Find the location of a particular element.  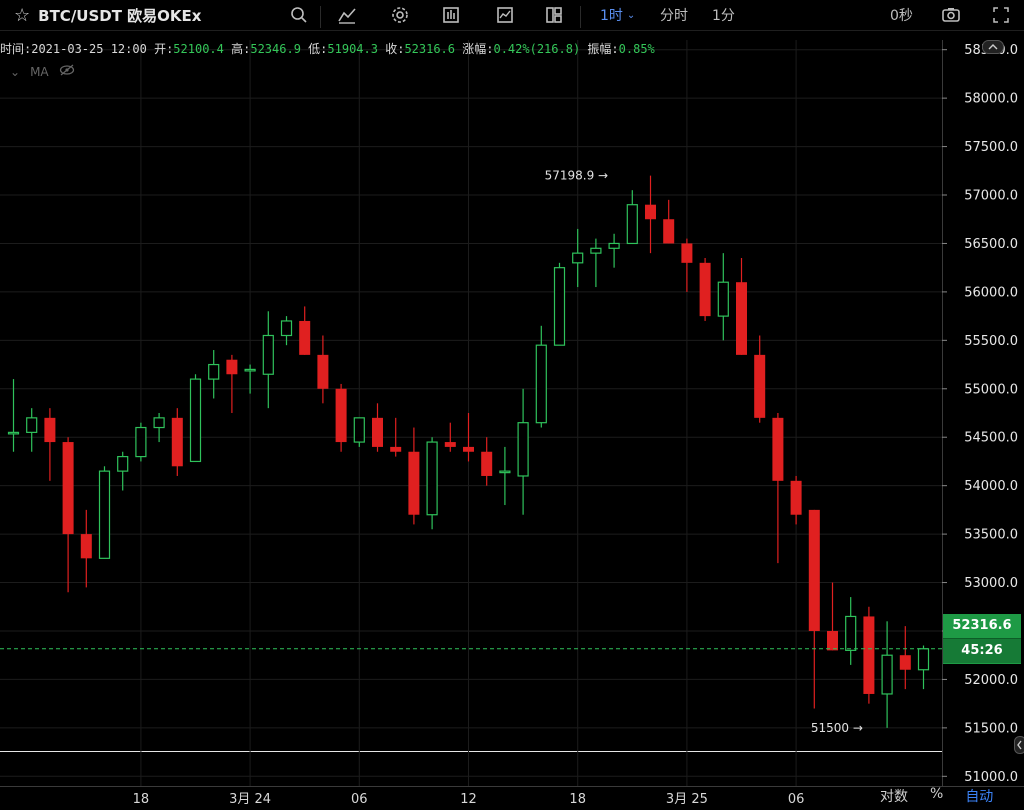

info-time: 2021-03-25 12:00 is located at coordinates (89, 49).